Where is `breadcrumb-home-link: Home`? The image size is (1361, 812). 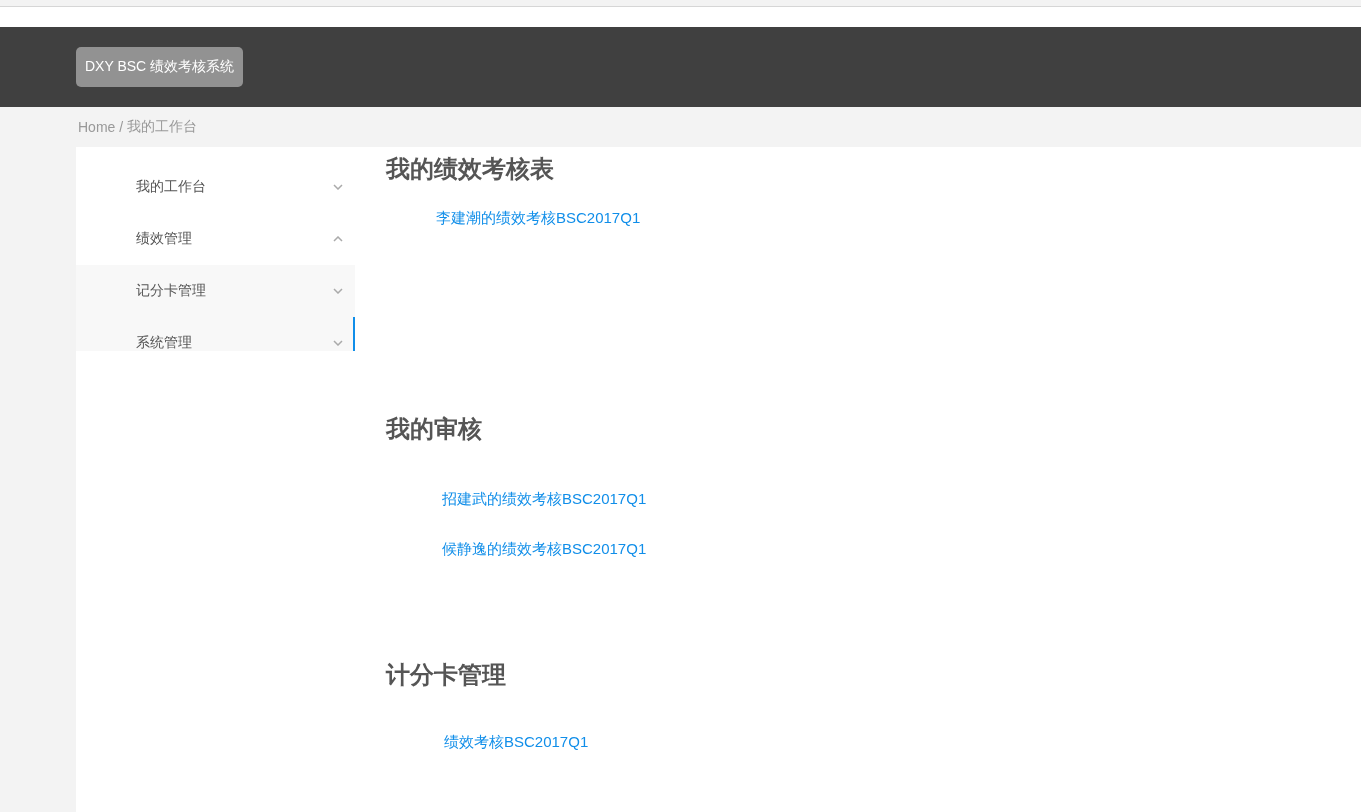
breadcrumb-home-link: Home is located at coordinates (97, 127).